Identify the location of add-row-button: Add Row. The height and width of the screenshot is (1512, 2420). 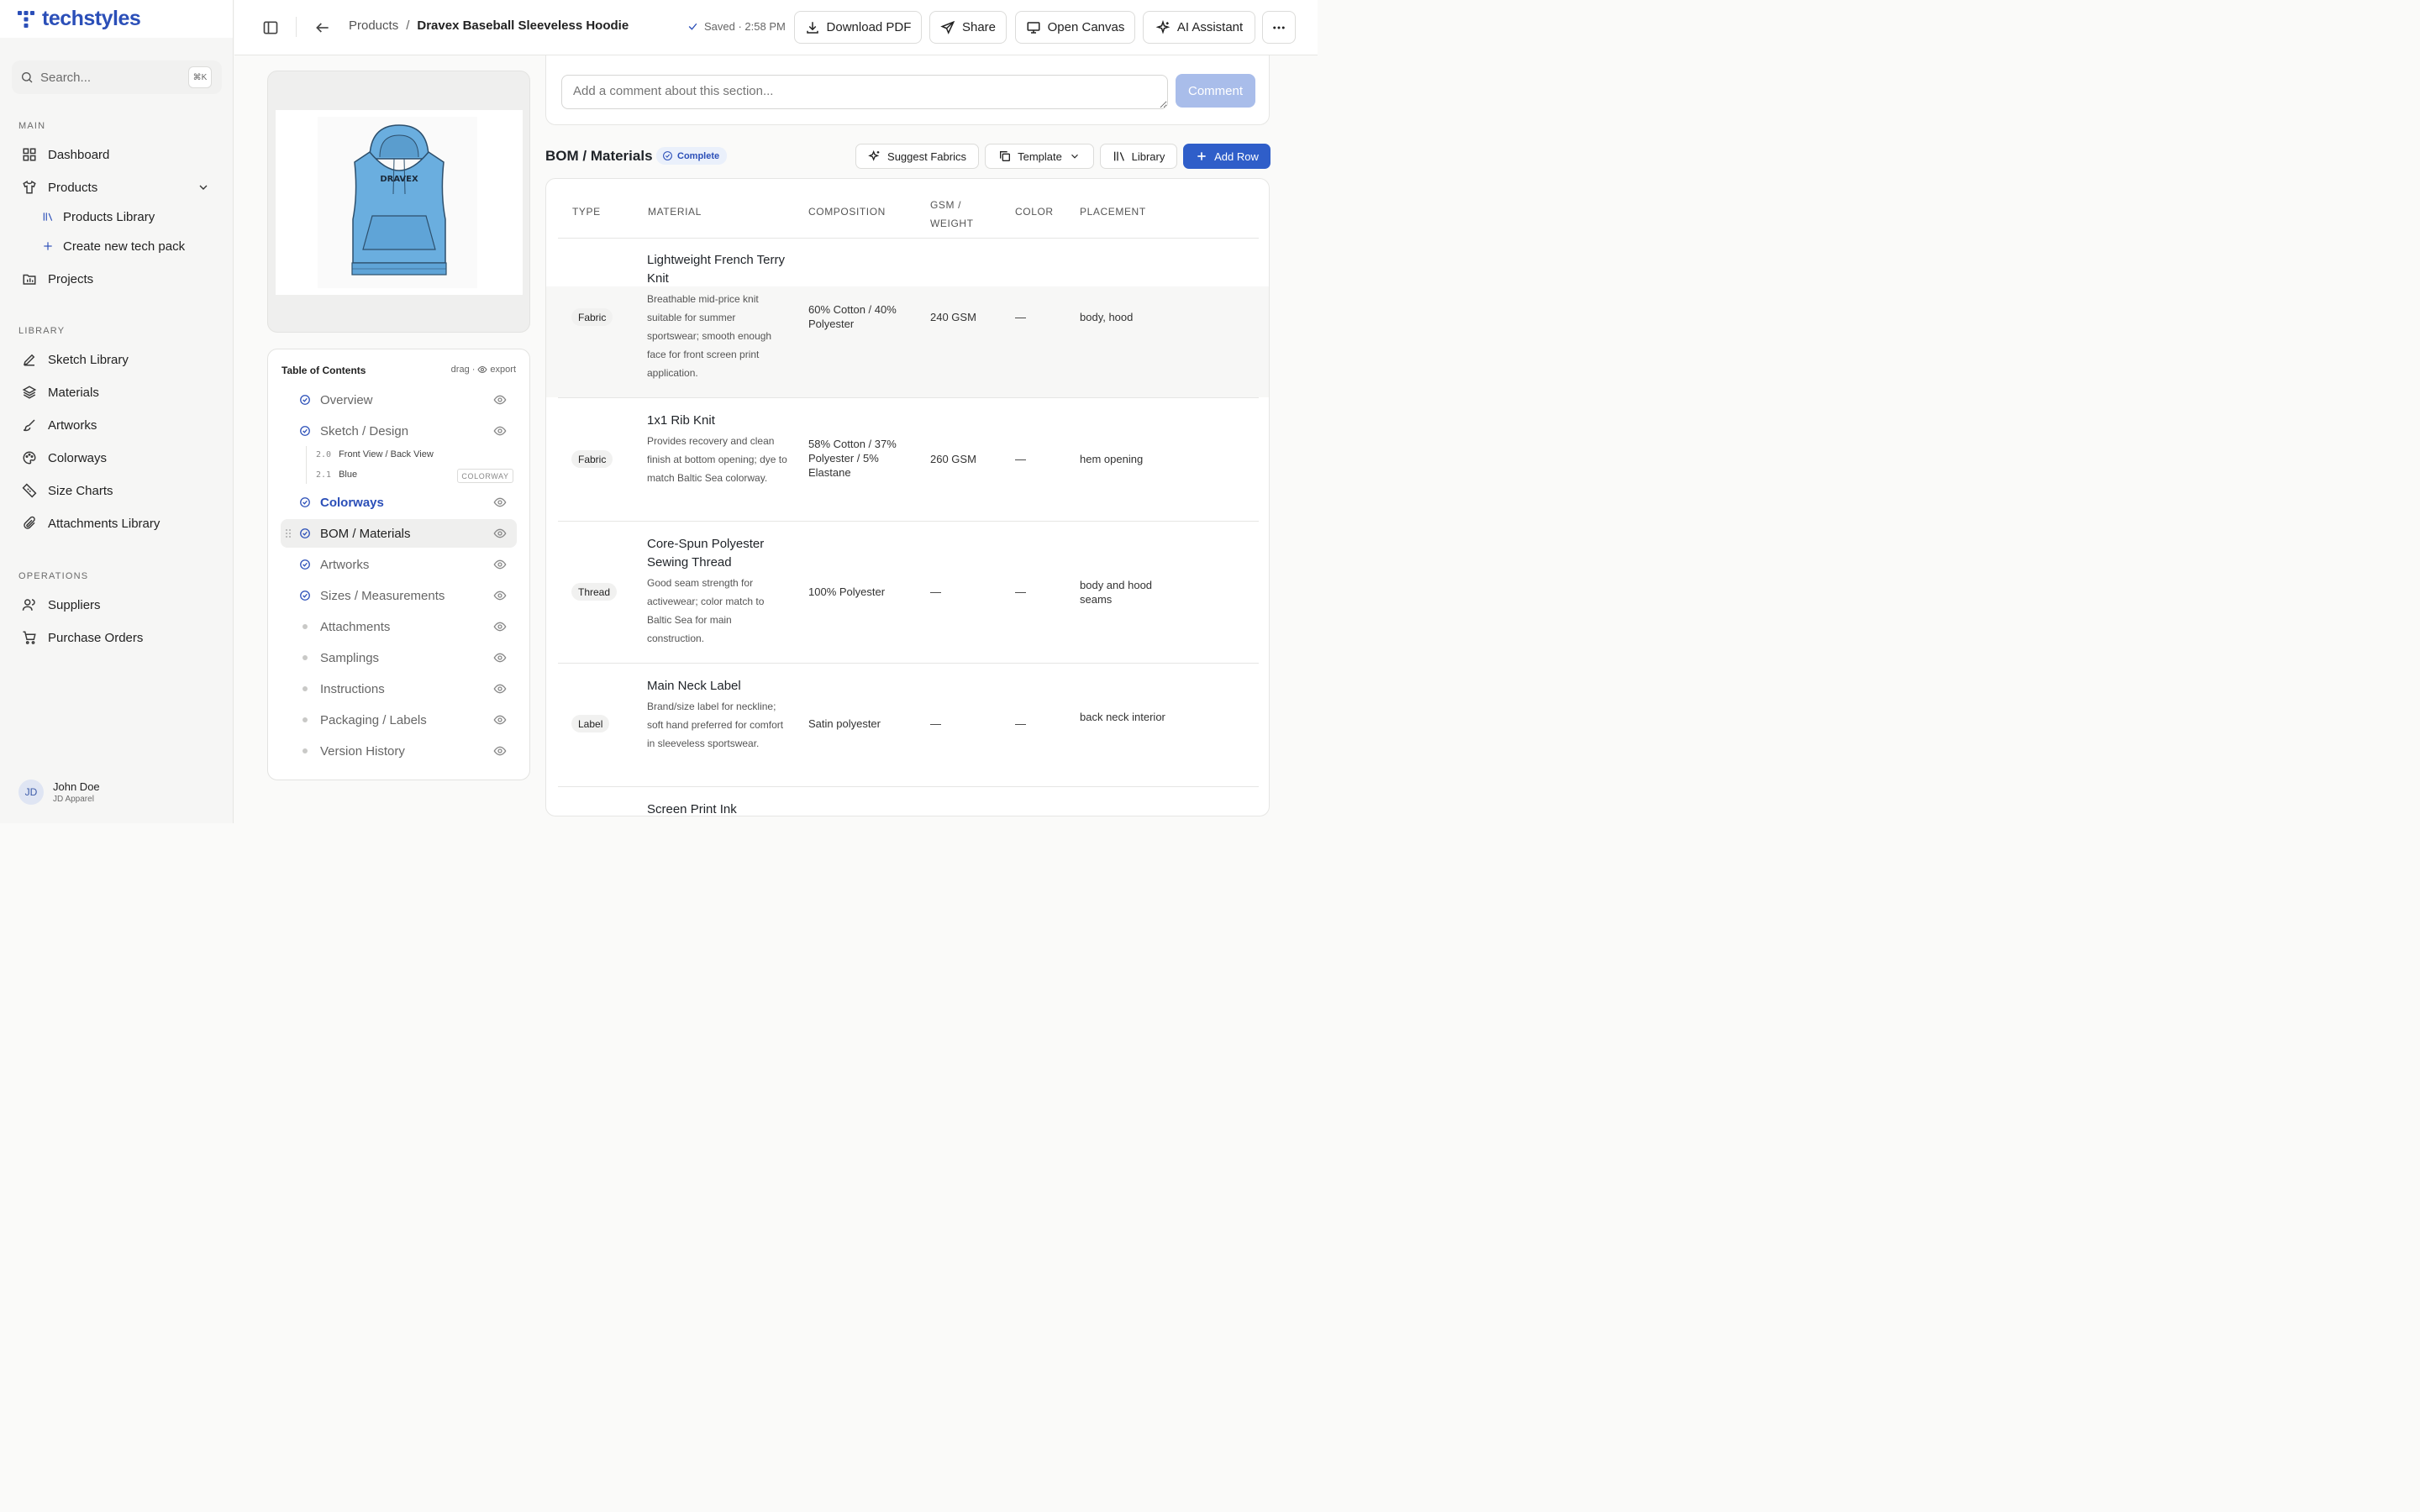
(1226, 156).